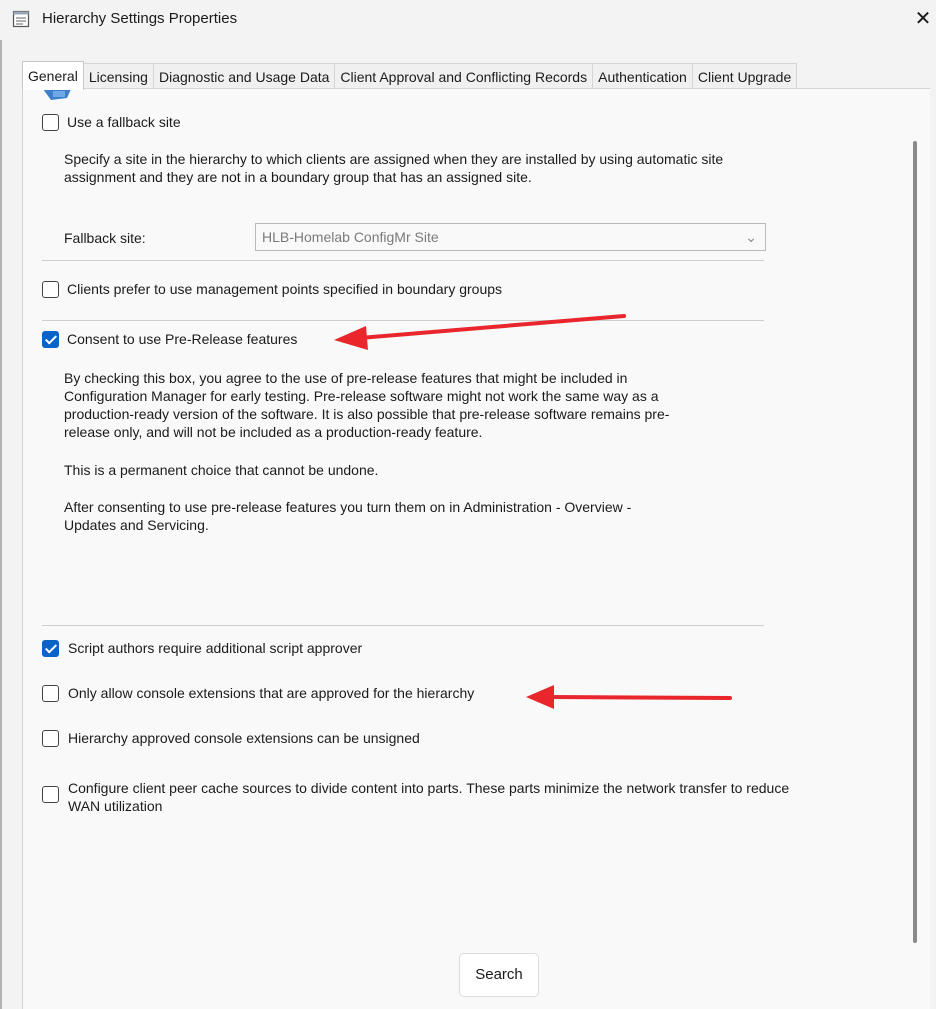 This screenshot has height=1009, width=936. What do you see at coordinates (499, 975) in the screenshot?
I see `search-button: Search` at bounding box center [499, 975].